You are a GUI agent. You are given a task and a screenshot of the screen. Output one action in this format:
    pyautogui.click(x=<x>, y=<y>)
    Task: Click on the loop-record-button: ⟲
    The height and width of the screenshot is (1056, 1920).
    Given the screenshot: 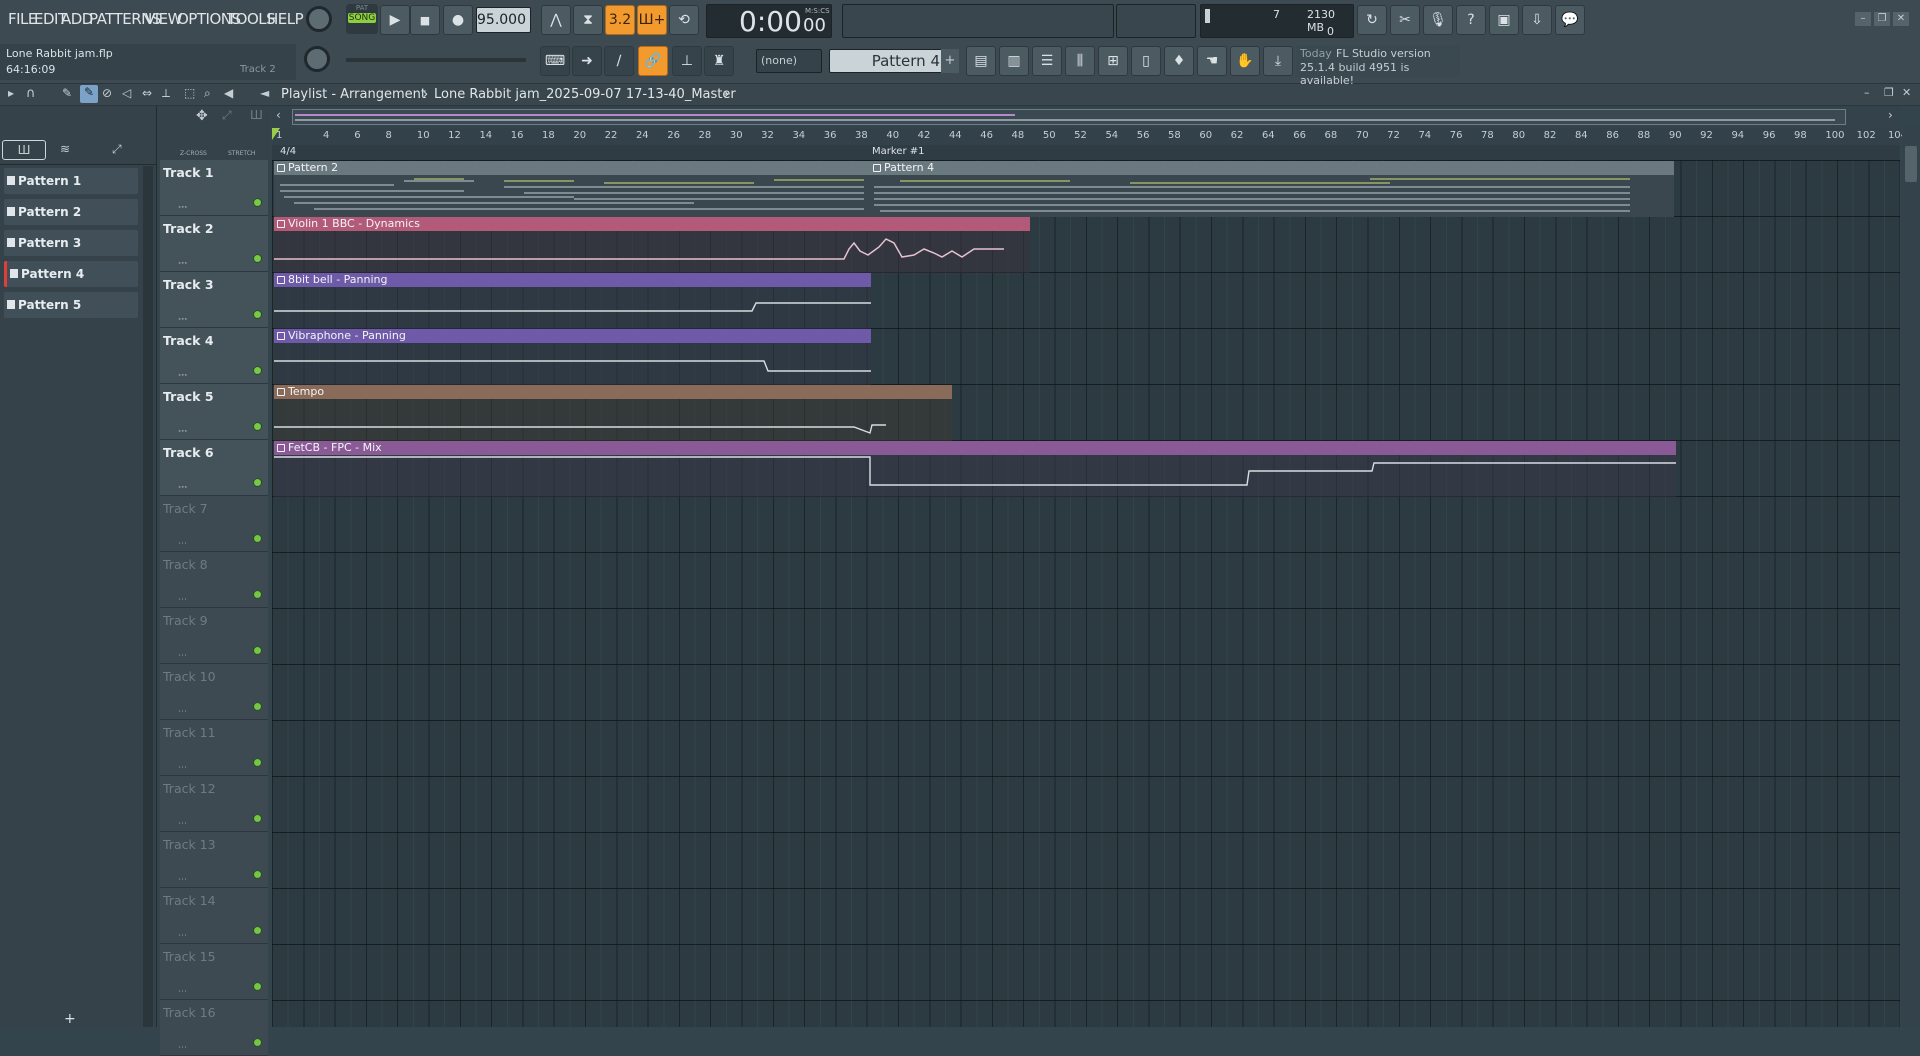 What is the action you would take?
    pyautogui.click(x=684, y=20)
    